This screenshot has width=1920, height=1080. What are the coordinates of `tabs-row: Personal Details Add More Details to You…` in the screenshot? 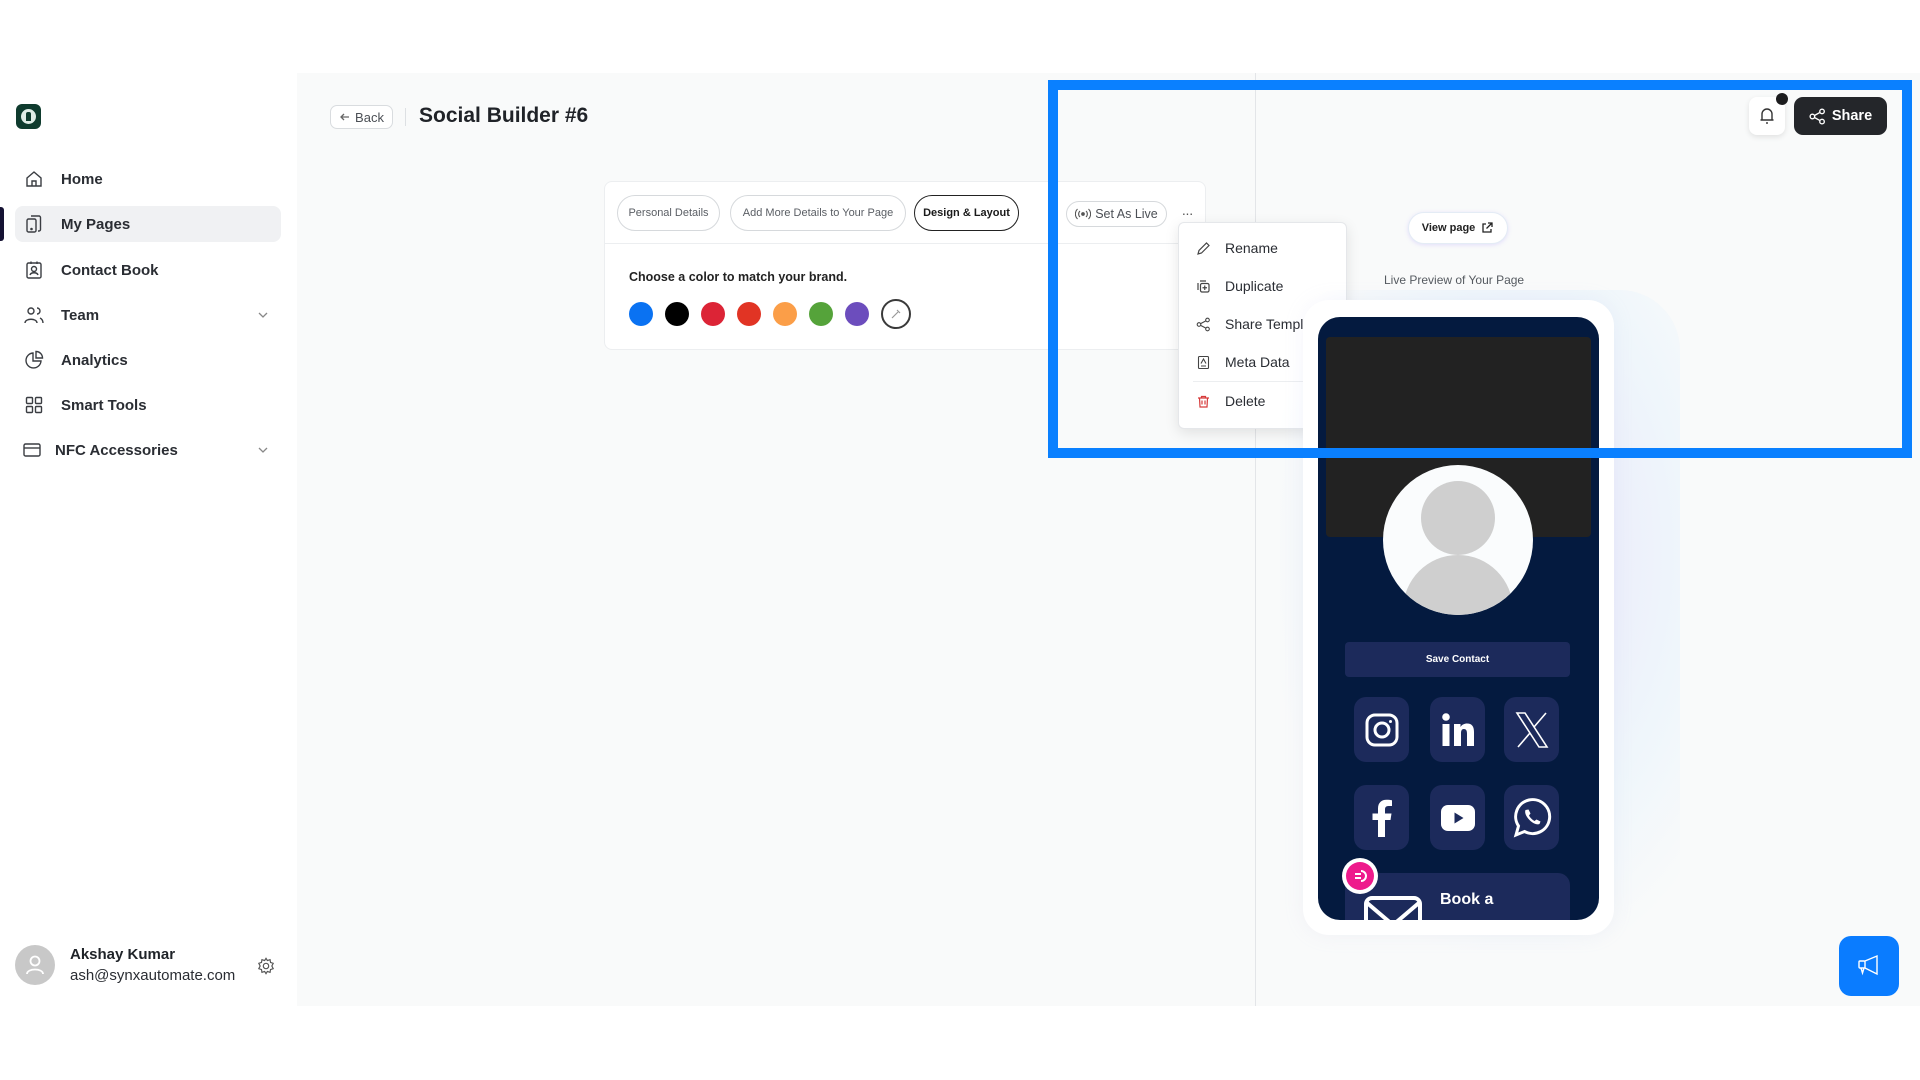 It's located at (905, 213).